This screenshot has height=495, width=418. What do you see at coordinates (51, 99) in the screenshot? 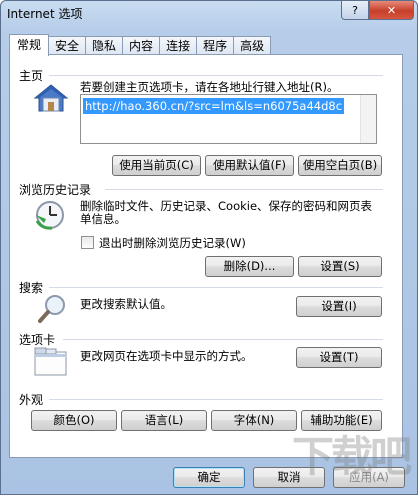
I see `home-icon` at bounding box center [51, 99].